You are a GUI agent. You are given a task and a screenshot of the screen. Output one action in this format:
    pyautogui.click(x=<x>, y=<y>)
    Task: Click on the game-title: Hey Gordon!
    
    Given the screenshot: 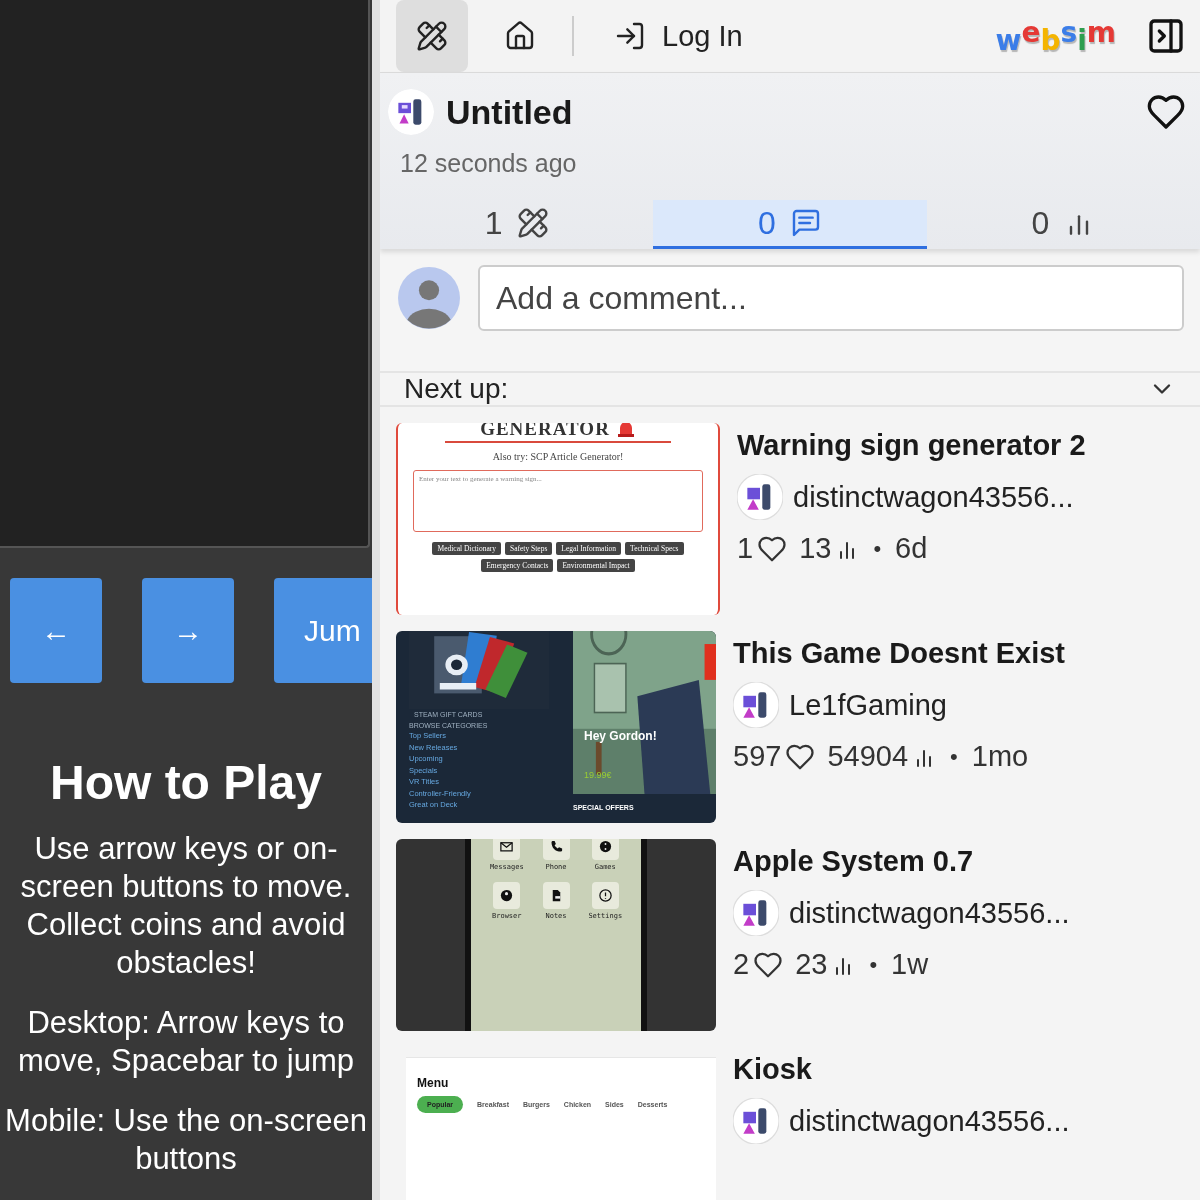 What is the action you would take?
    pyautogui.click(x=620, y=736)
    